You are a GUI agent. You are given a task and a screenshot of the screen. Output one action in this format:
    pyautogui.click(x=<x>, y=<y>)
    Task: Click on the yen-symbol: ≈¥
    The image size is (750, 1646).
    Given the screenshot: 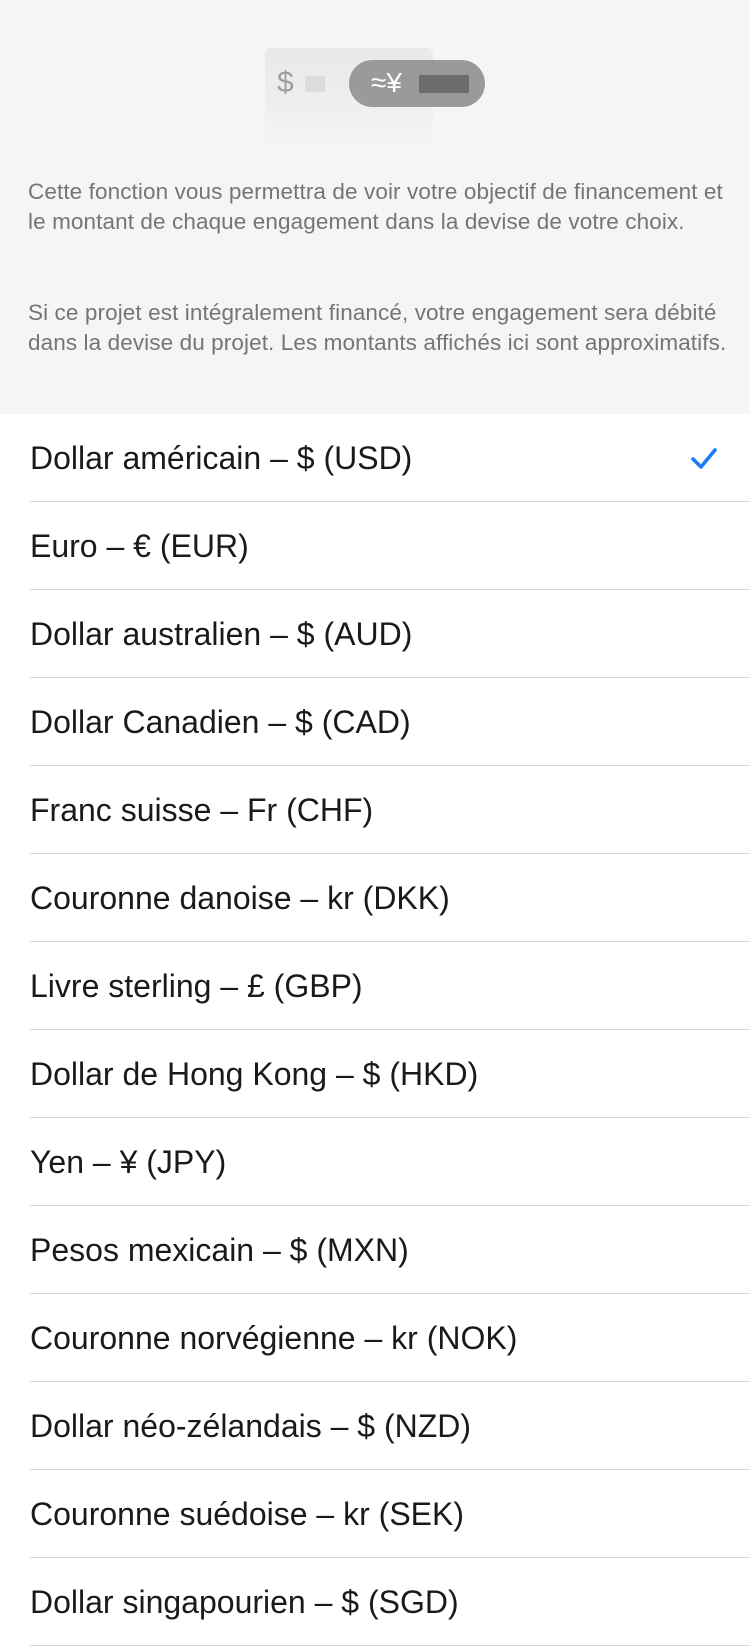 What is the action you would take?
    pyautogui.click(x=386, y=82)
    